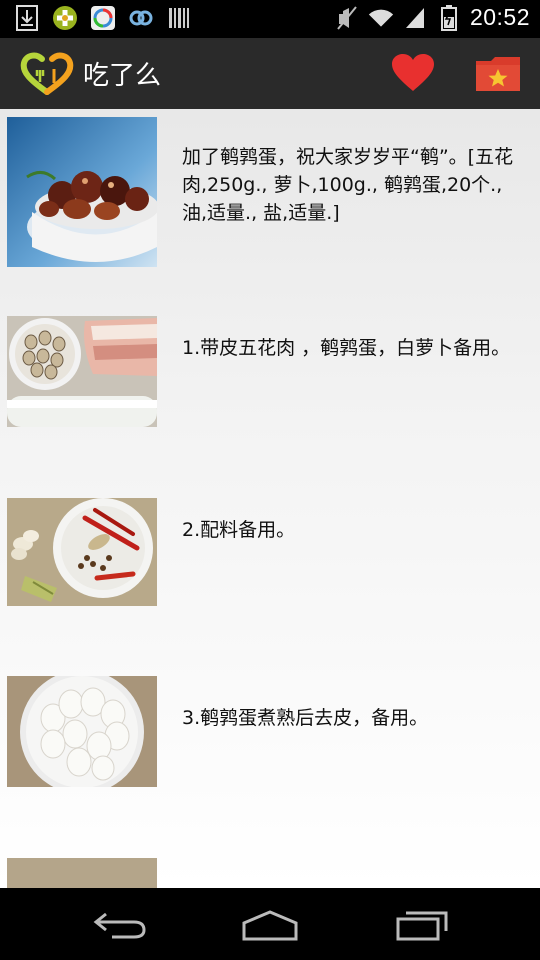 The image size is (540, 960). I want to click on action-bar: 吃了么, so click(270, 73).